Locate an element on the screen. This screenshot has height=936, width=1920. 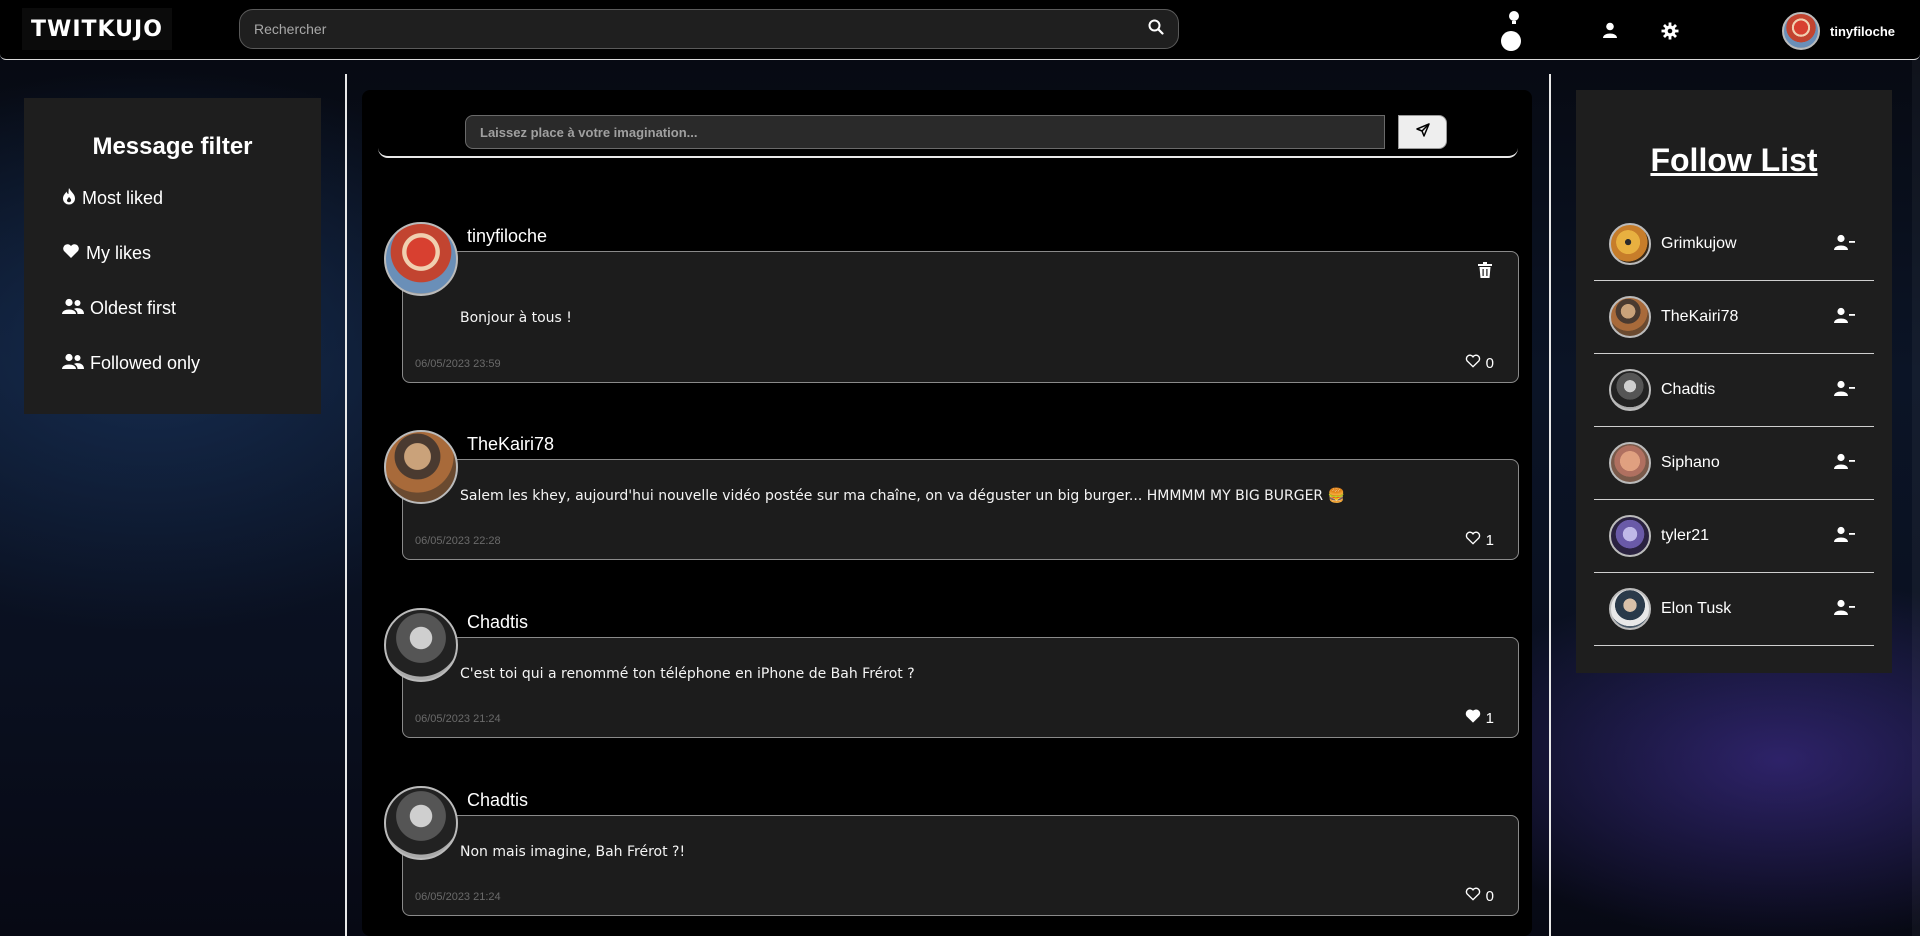
post-composer is located at coordinates (948, 124).